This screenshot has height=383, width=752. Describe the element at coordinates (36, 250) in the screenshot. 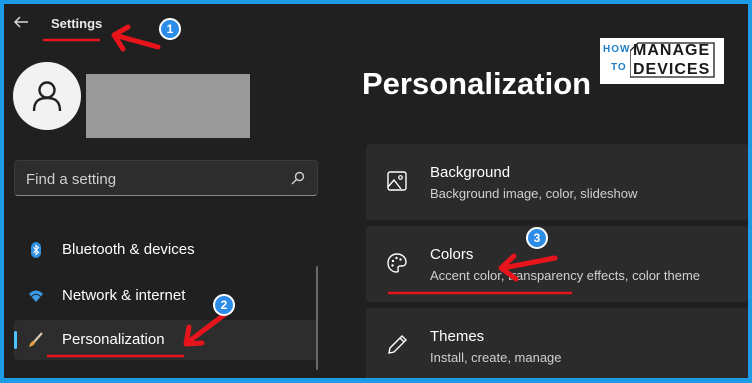

I see `bluetooth-icon` at that location.